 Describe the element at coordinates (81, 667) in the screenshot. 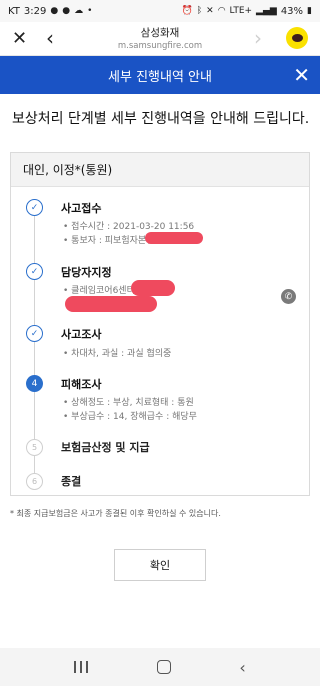

I see `recent-apps-icon` at that location.